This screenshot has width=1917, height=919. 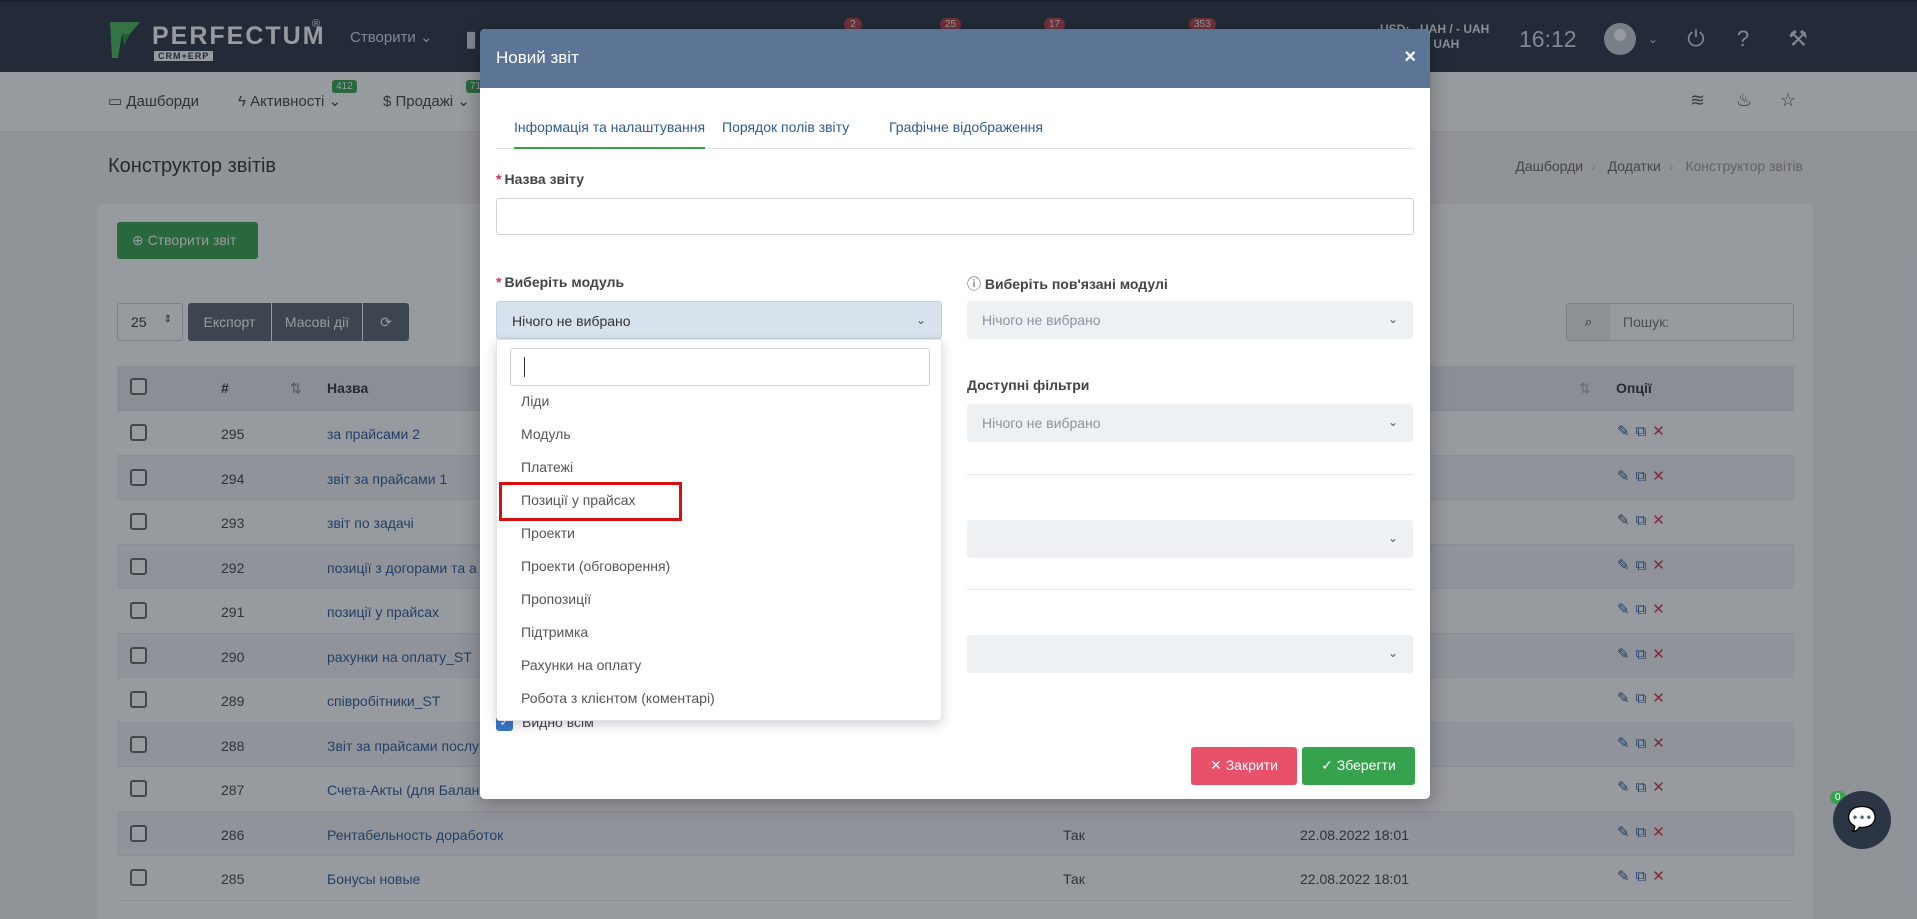 What do you see at coordinates (955, 58) in the screenshot?
I see `modal-header: Новий звіт ×` at bounding box center [955, 58].